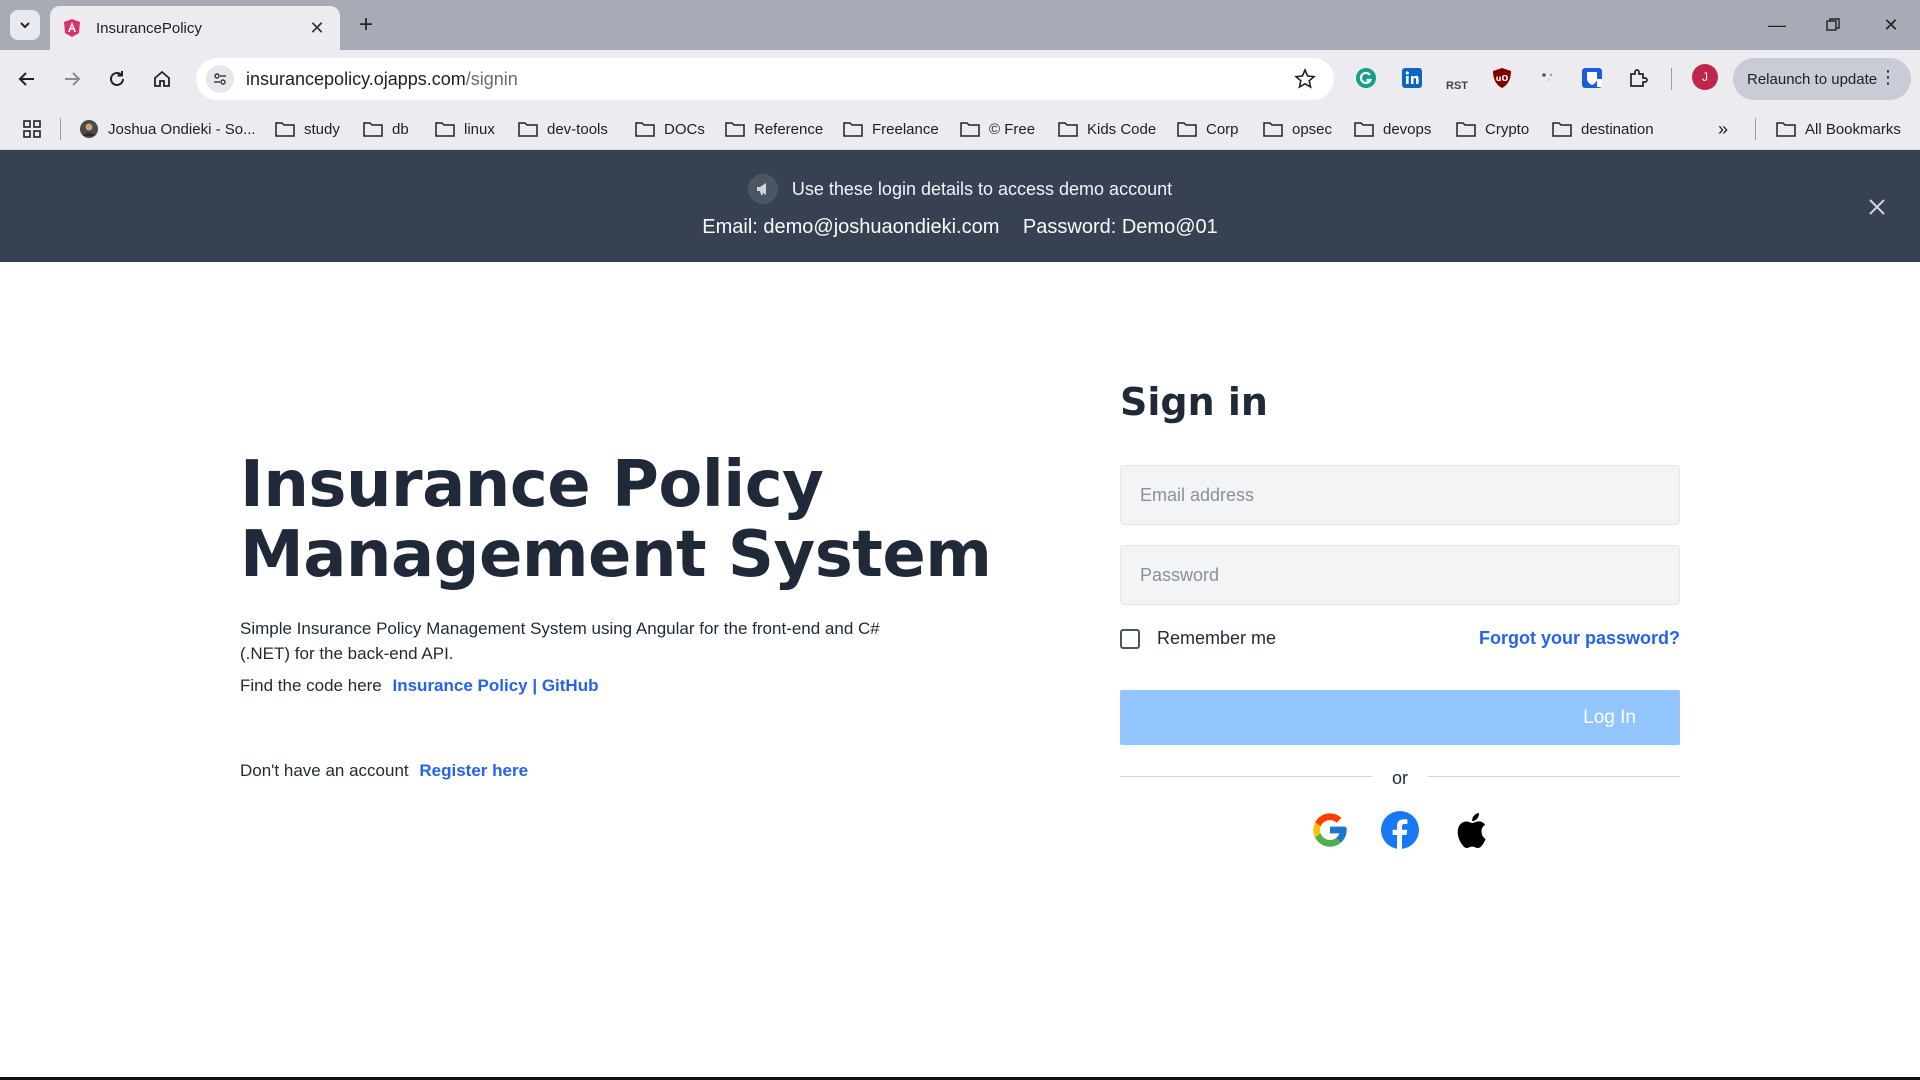 The height and width of the screenshot is (1080, 1920). I want to click on bookmark-label: destination, so click(1617, 129).